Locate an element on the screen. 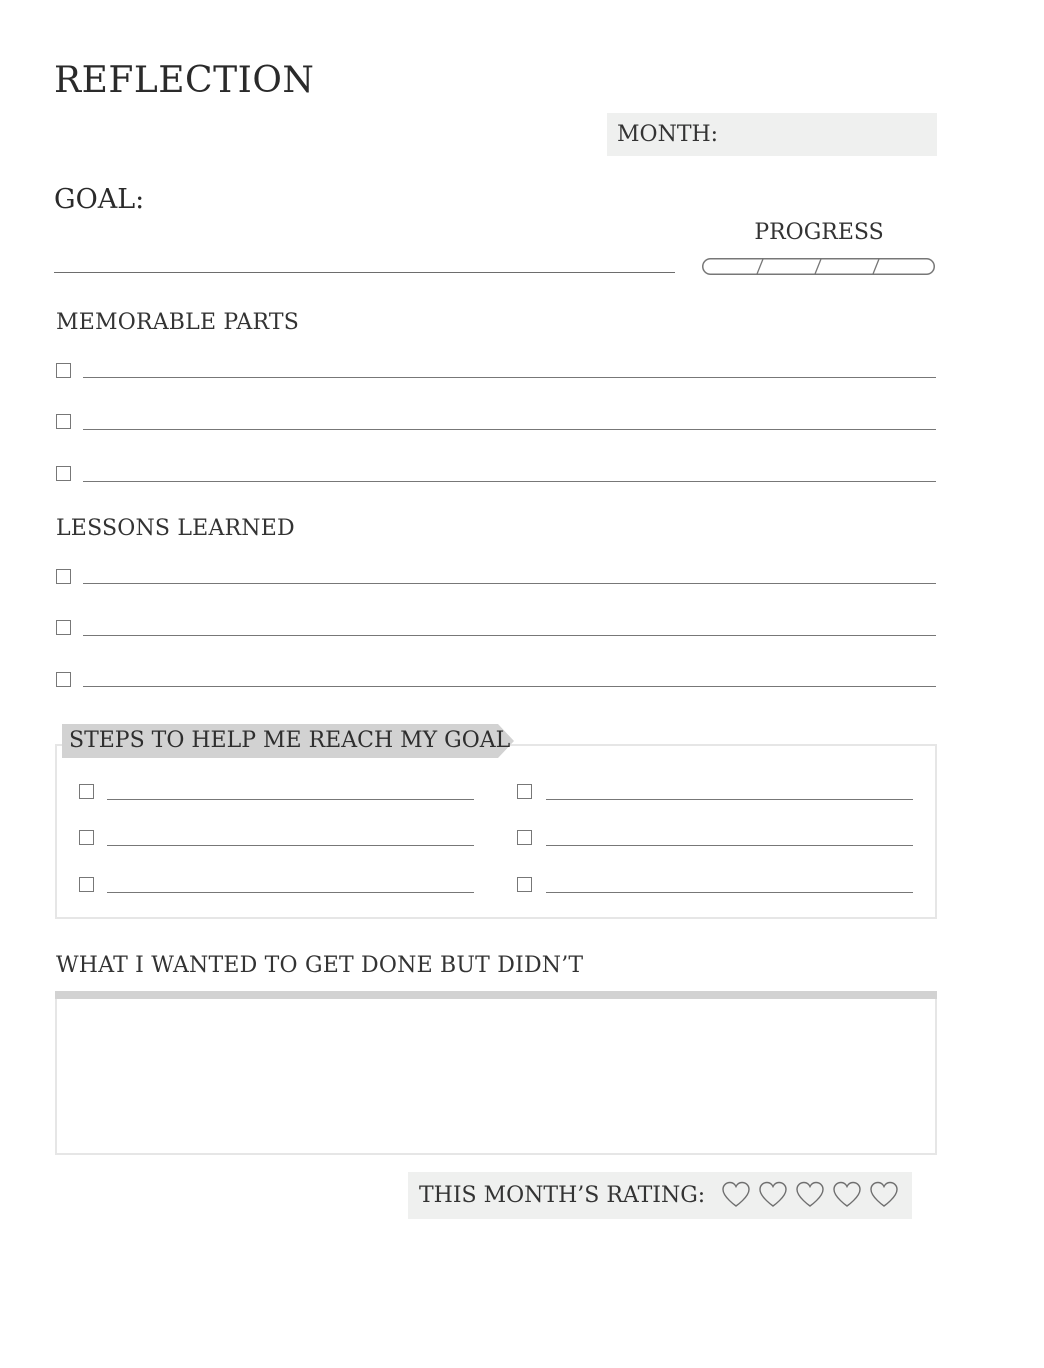 The width and height of the screenshot is (1044, 1368). wanted-notes-box is located at coordinates (496, 1073).